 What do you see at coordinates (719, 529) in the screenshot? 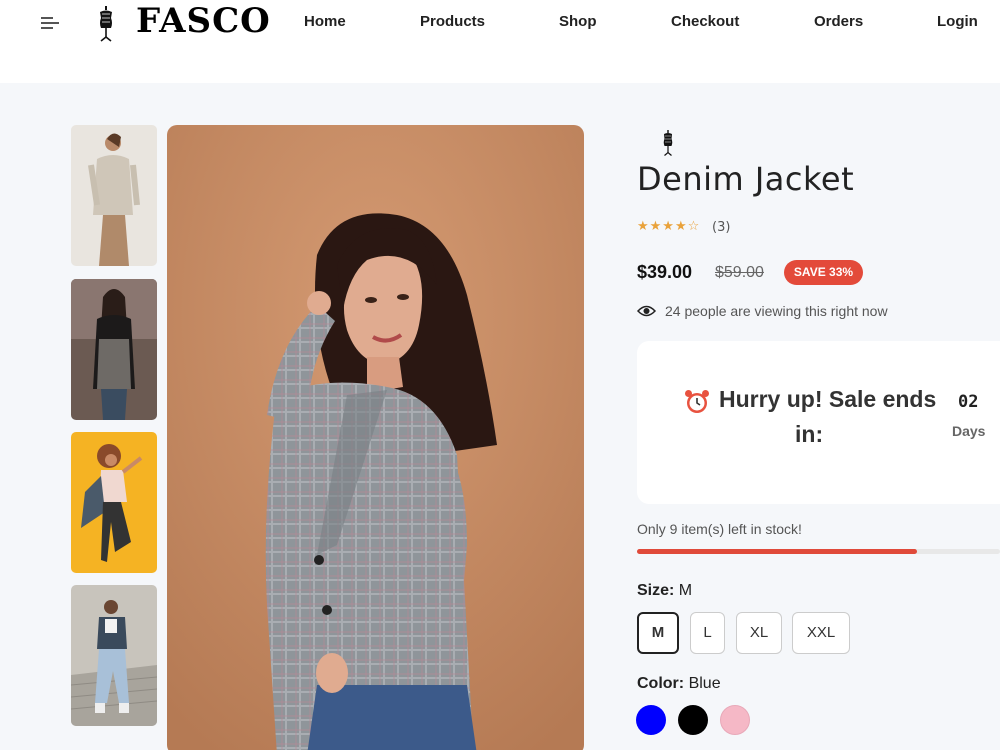
I see `stock-text: Only 9 item(s) left in stock!` at bounding box center [719, 529].